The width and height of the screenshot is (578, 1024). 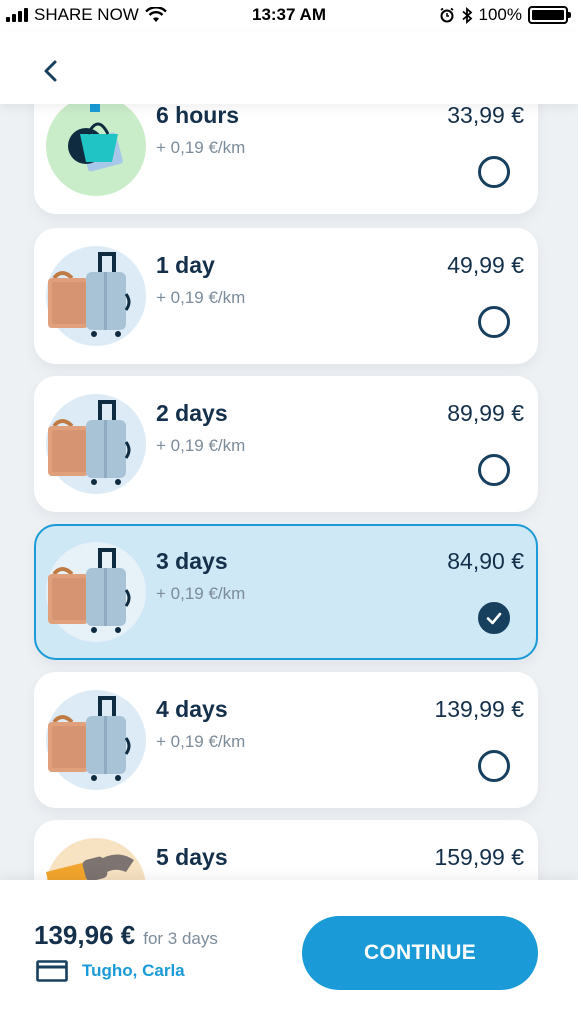 What do you see at coordinates (286, 850) in the screenshot?
I see `option-5-days: 5 days 159,99 €` at bounding box center [286, 850].